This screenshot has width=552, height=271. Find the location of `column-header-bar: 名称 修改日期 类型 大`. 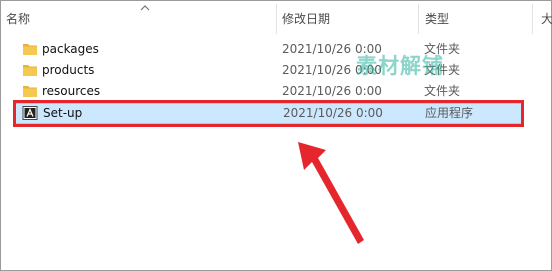

column-header-bar: 名称 修改日期 类型 大 is located at coordinates (276, 17).